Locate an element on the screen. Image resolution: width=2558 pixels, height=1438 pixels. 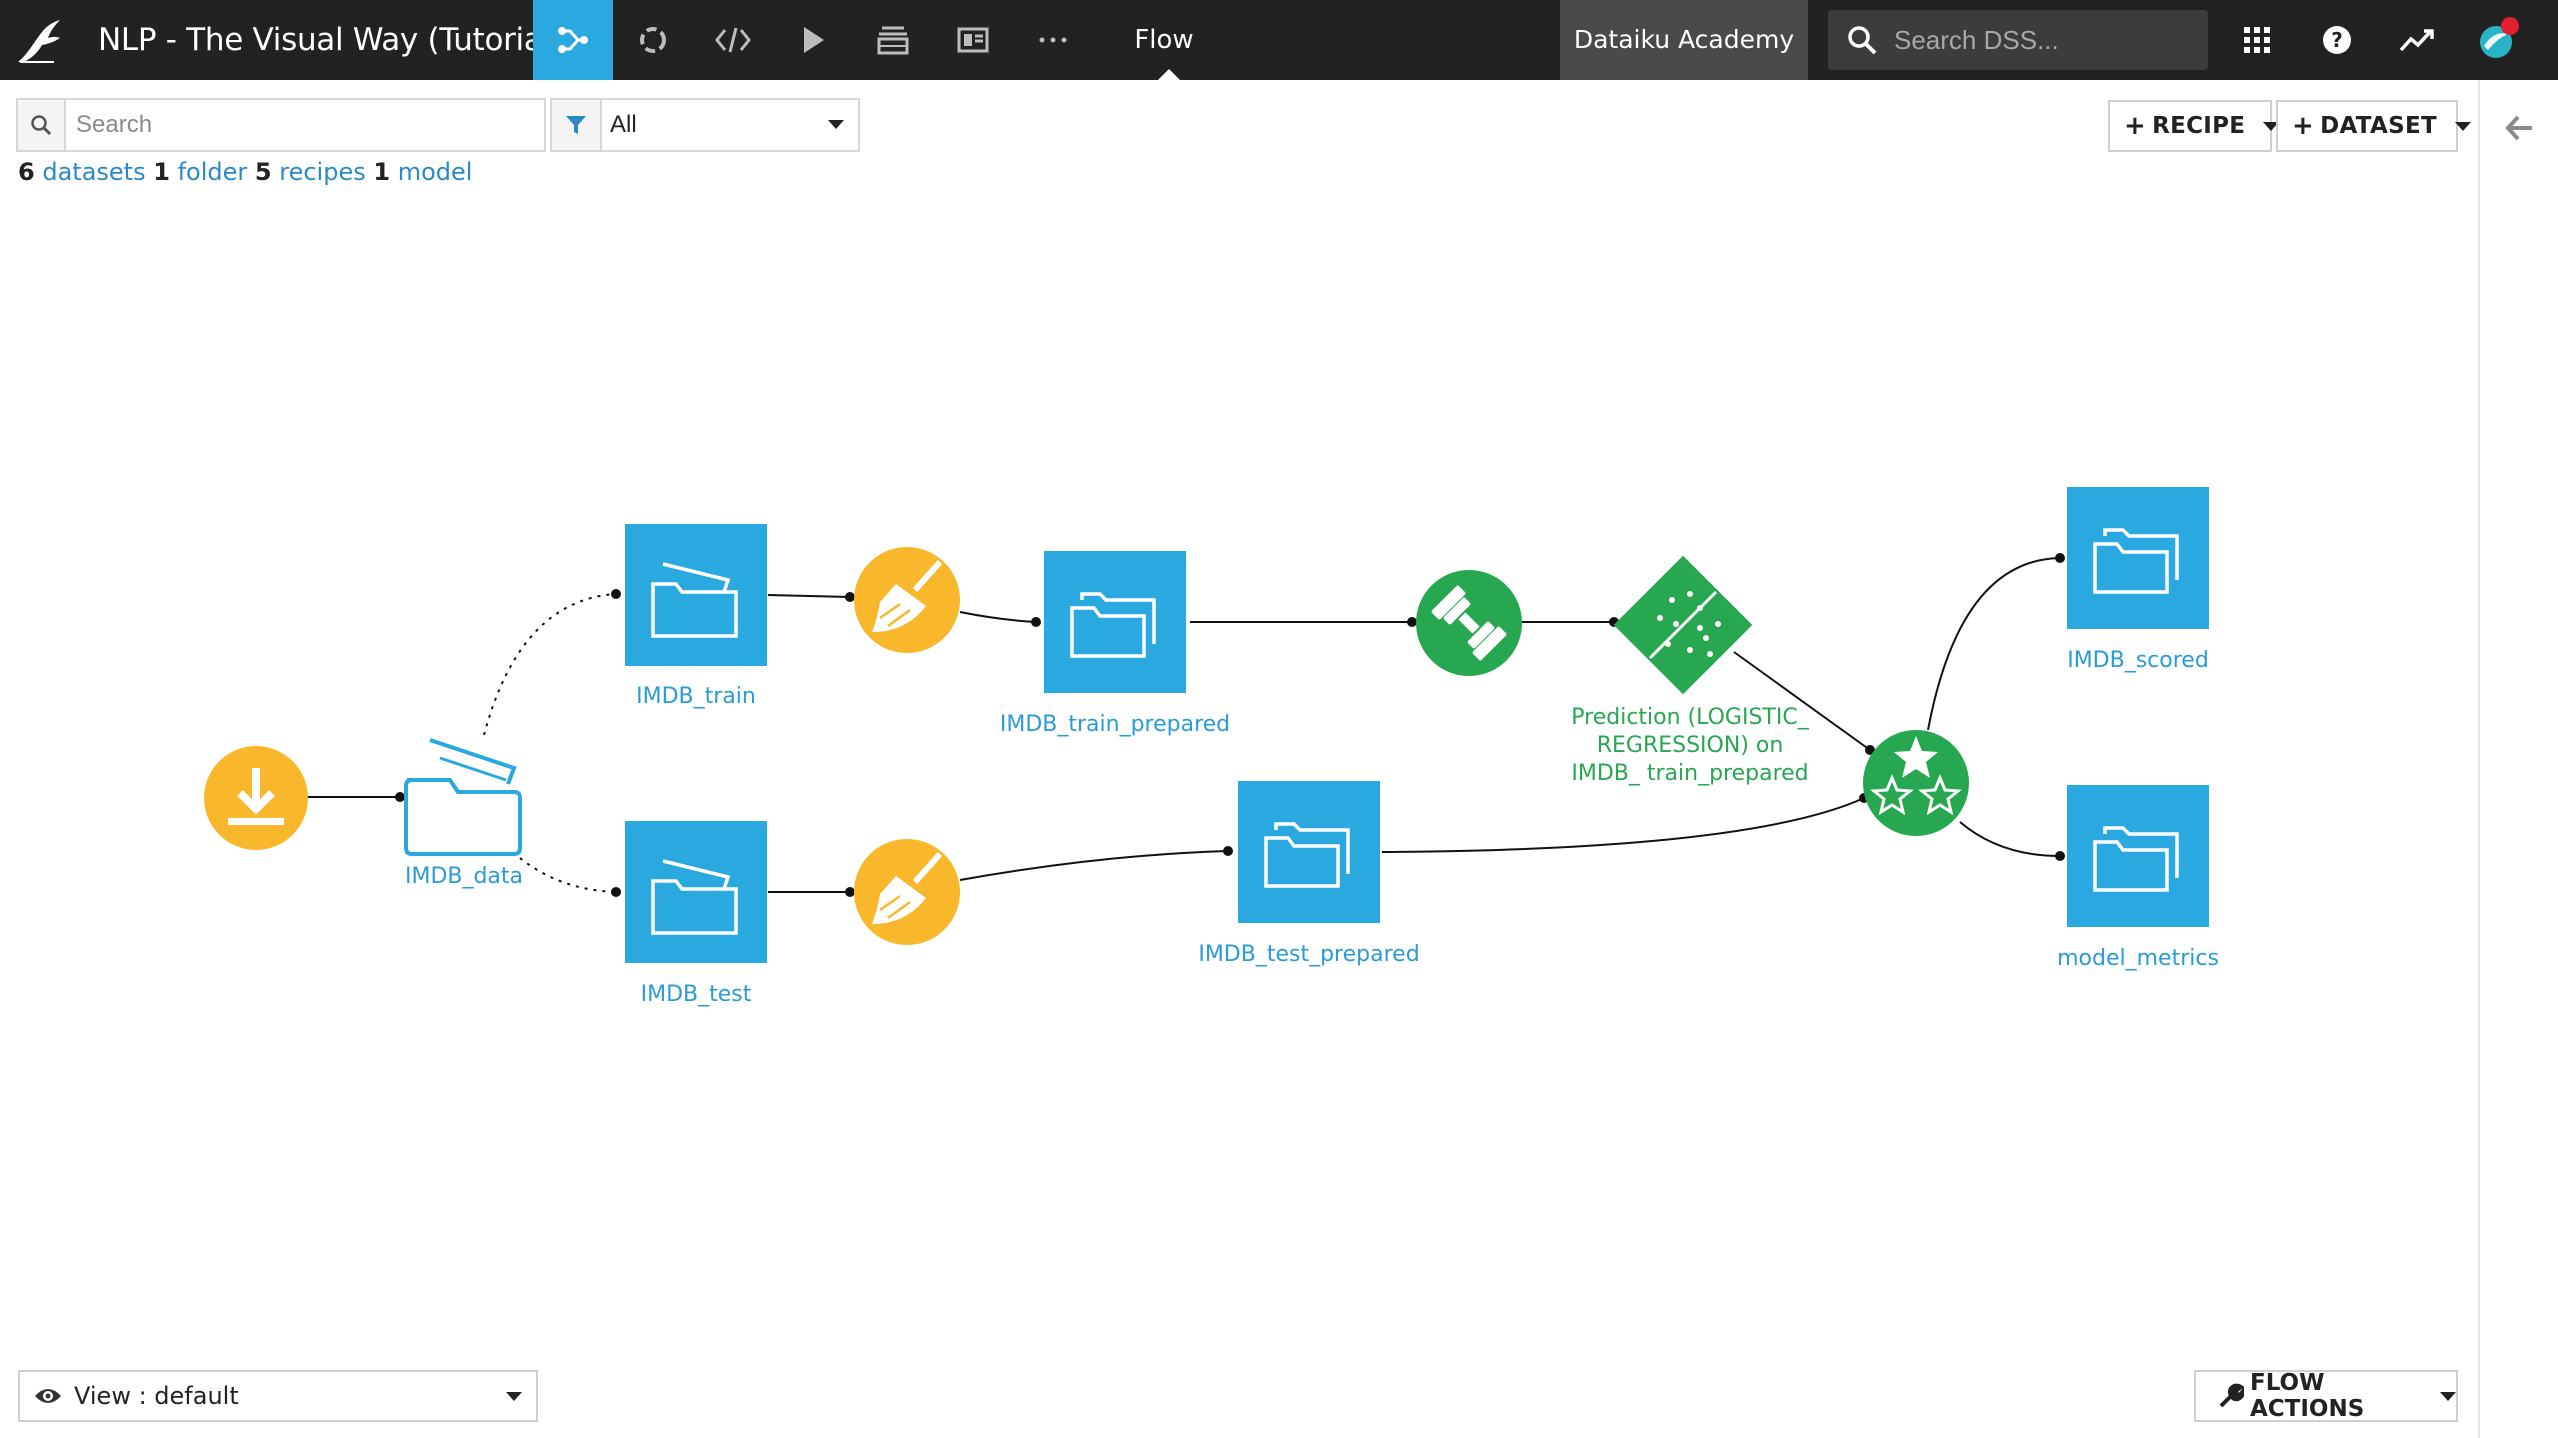
view-select: View : default is located at coordinates (278, 1396).